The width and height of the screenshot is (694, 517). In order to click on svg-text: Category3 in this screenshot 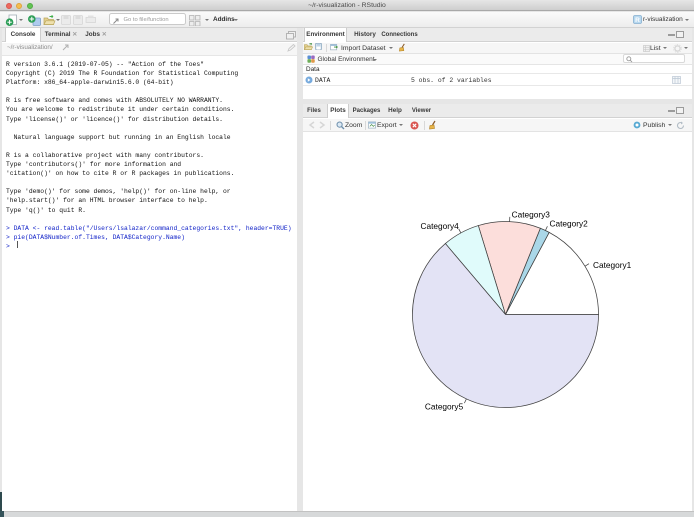, I will do `click(531, 215)`.